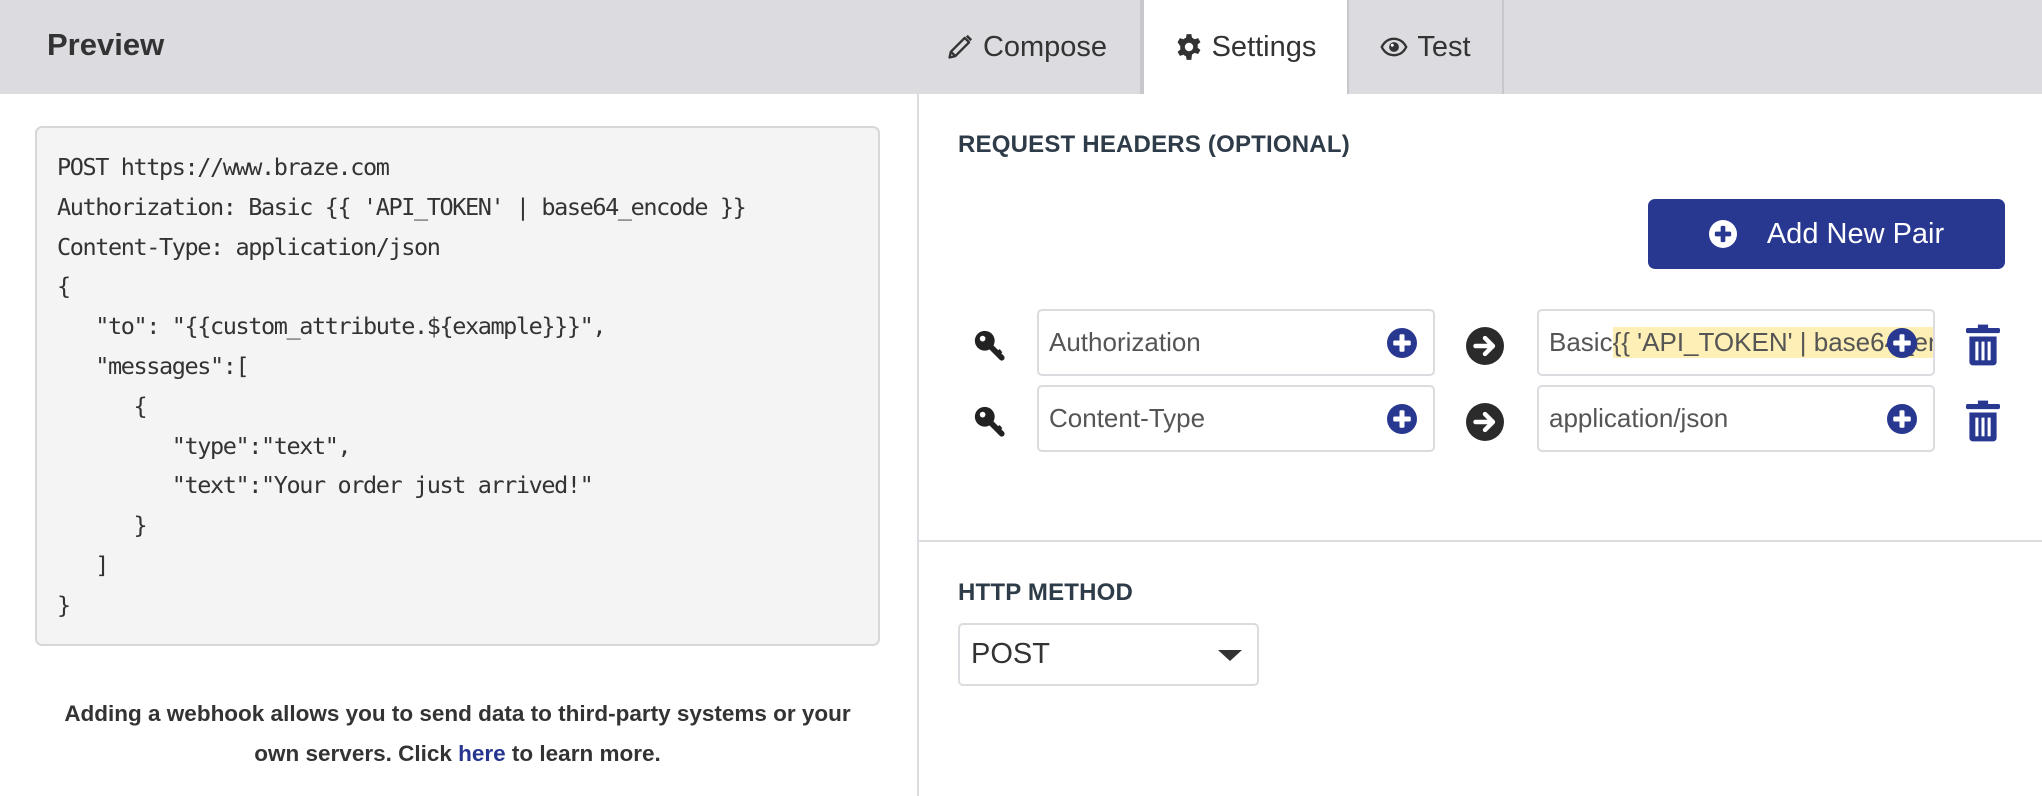  I want to click on tab-label: Settings, so click(1264, 46).